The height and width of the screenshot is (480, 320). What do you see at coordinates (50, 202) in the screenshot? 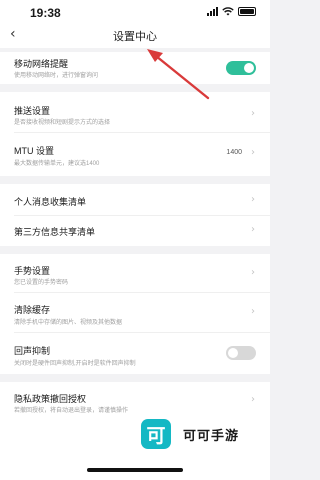
I see `setting-label: 个人消息收集清单` at bounding box center [50, 202].